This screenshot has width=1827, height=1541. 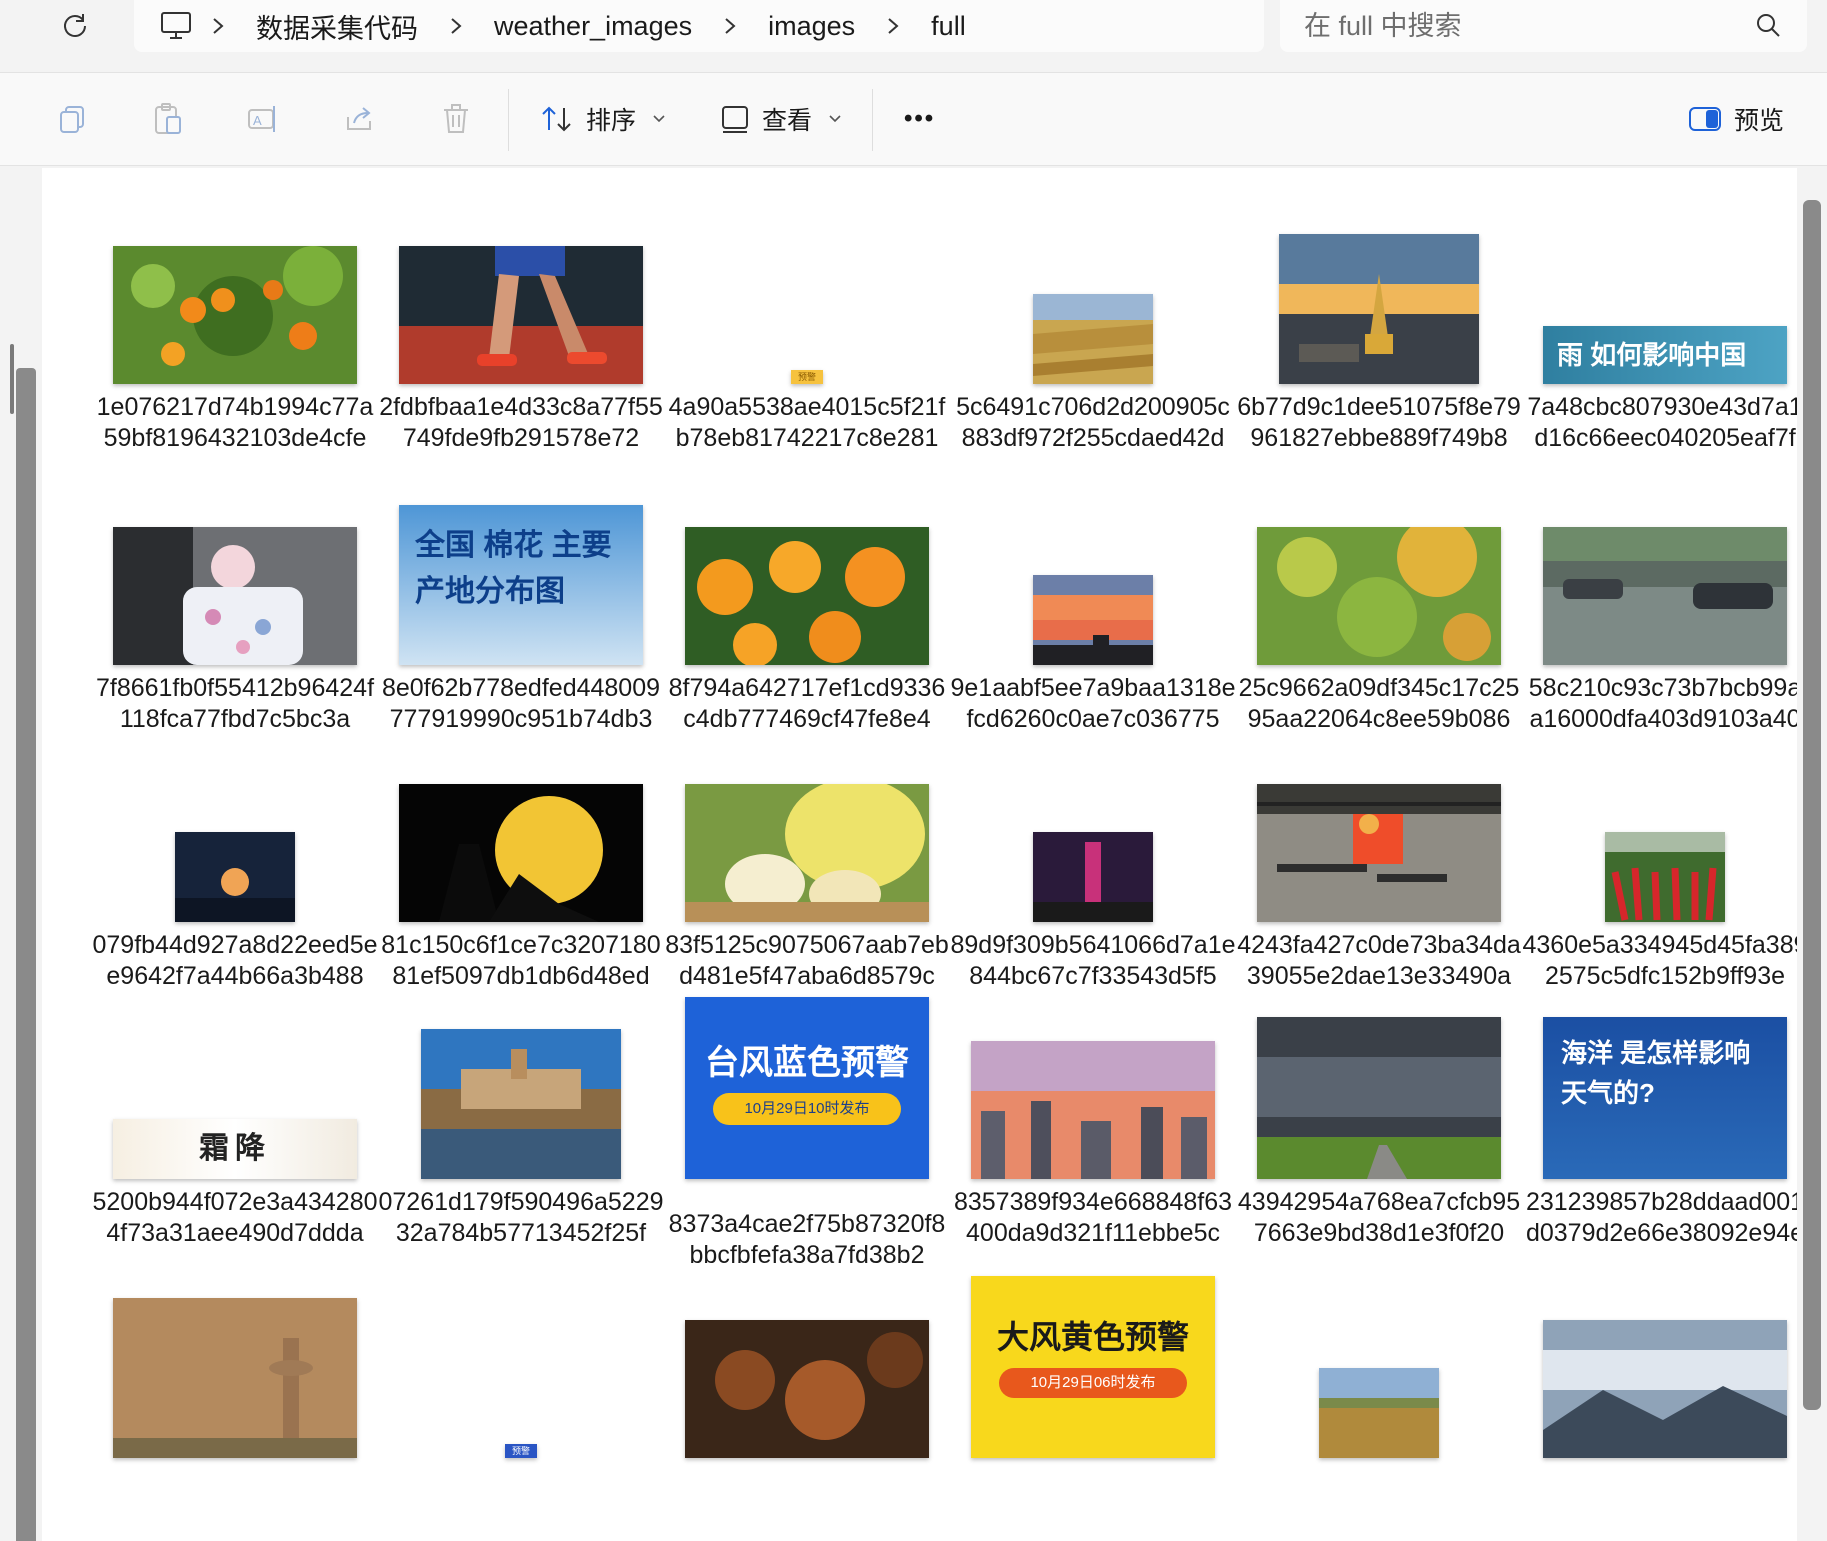 What do you see at coordinates (556, 119) in the screenshot?
I see `sort-icon` at bounding box center [556, 119].